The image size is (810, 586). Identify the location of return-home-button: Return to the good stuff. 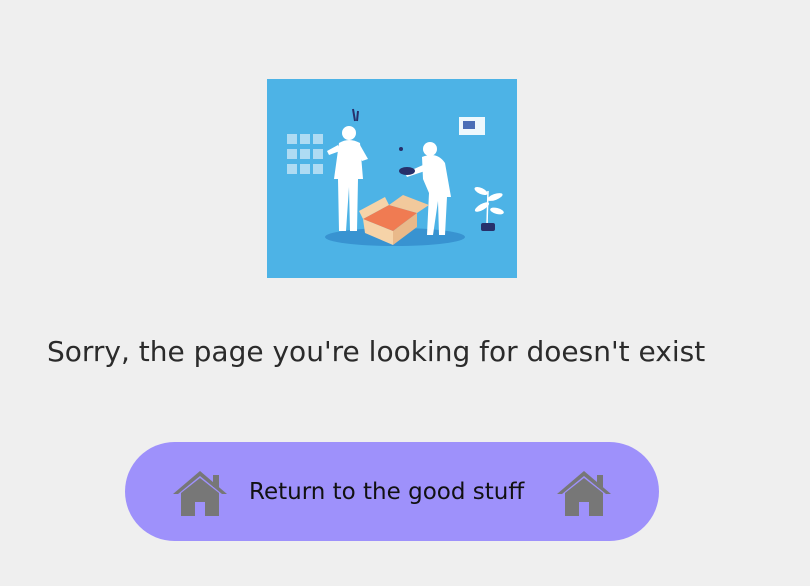
(392, 491).